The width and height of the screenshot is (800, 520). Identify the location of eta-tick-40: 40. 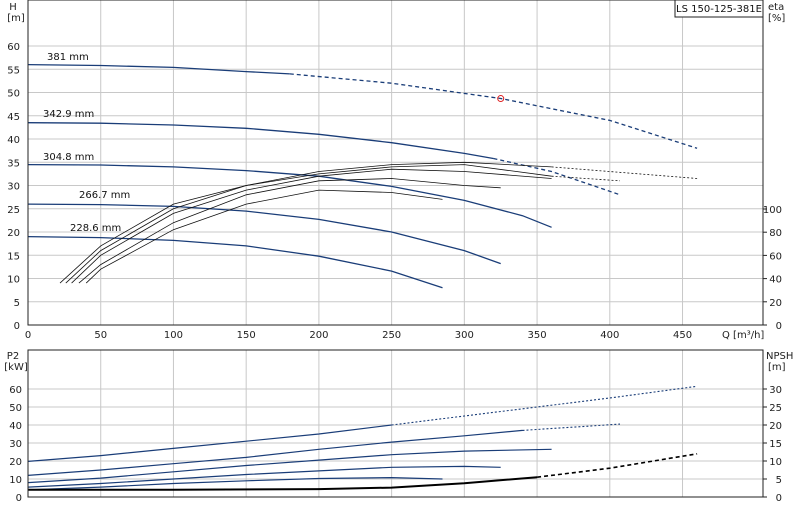
(775, 280).